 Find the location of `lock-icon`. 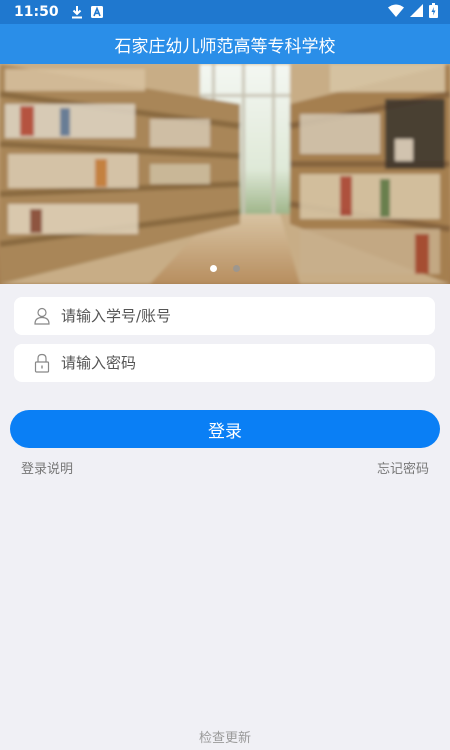

lock-icon is located at coordinates (42, 363).